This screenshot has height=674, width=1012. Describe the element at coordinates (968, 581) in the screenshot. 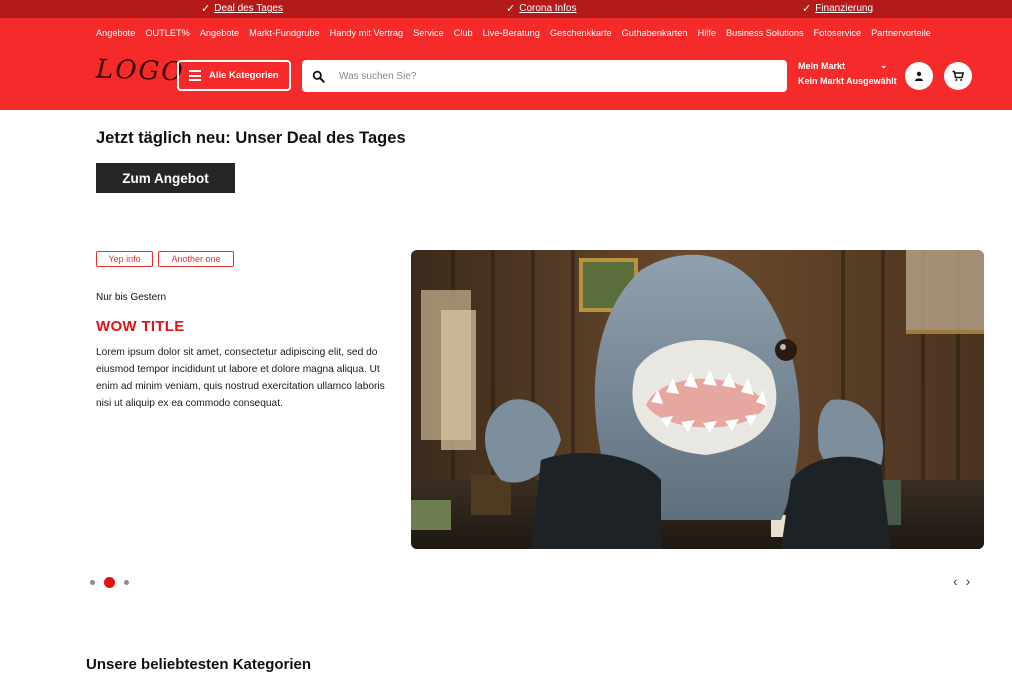

I see `chevron-right-icon: ›` at that location.